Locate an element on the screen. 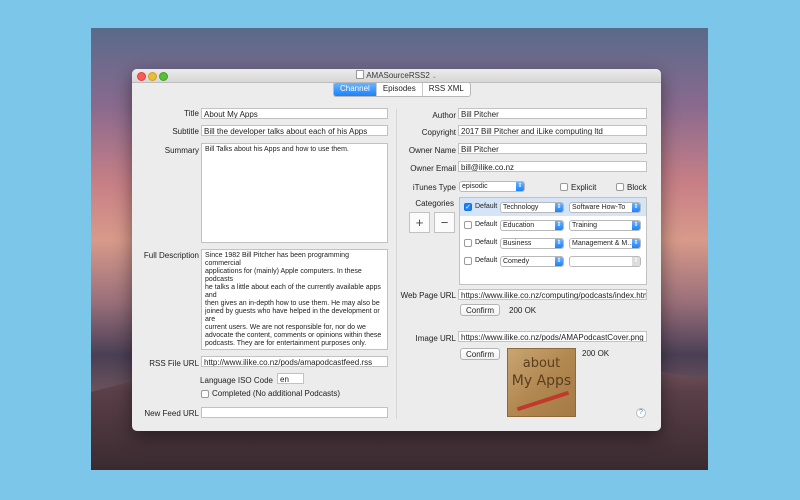 This screenshot has height=500, width=800. window-title: AMASourceRSS2 ⌄ is located at coordinates (396, 75).